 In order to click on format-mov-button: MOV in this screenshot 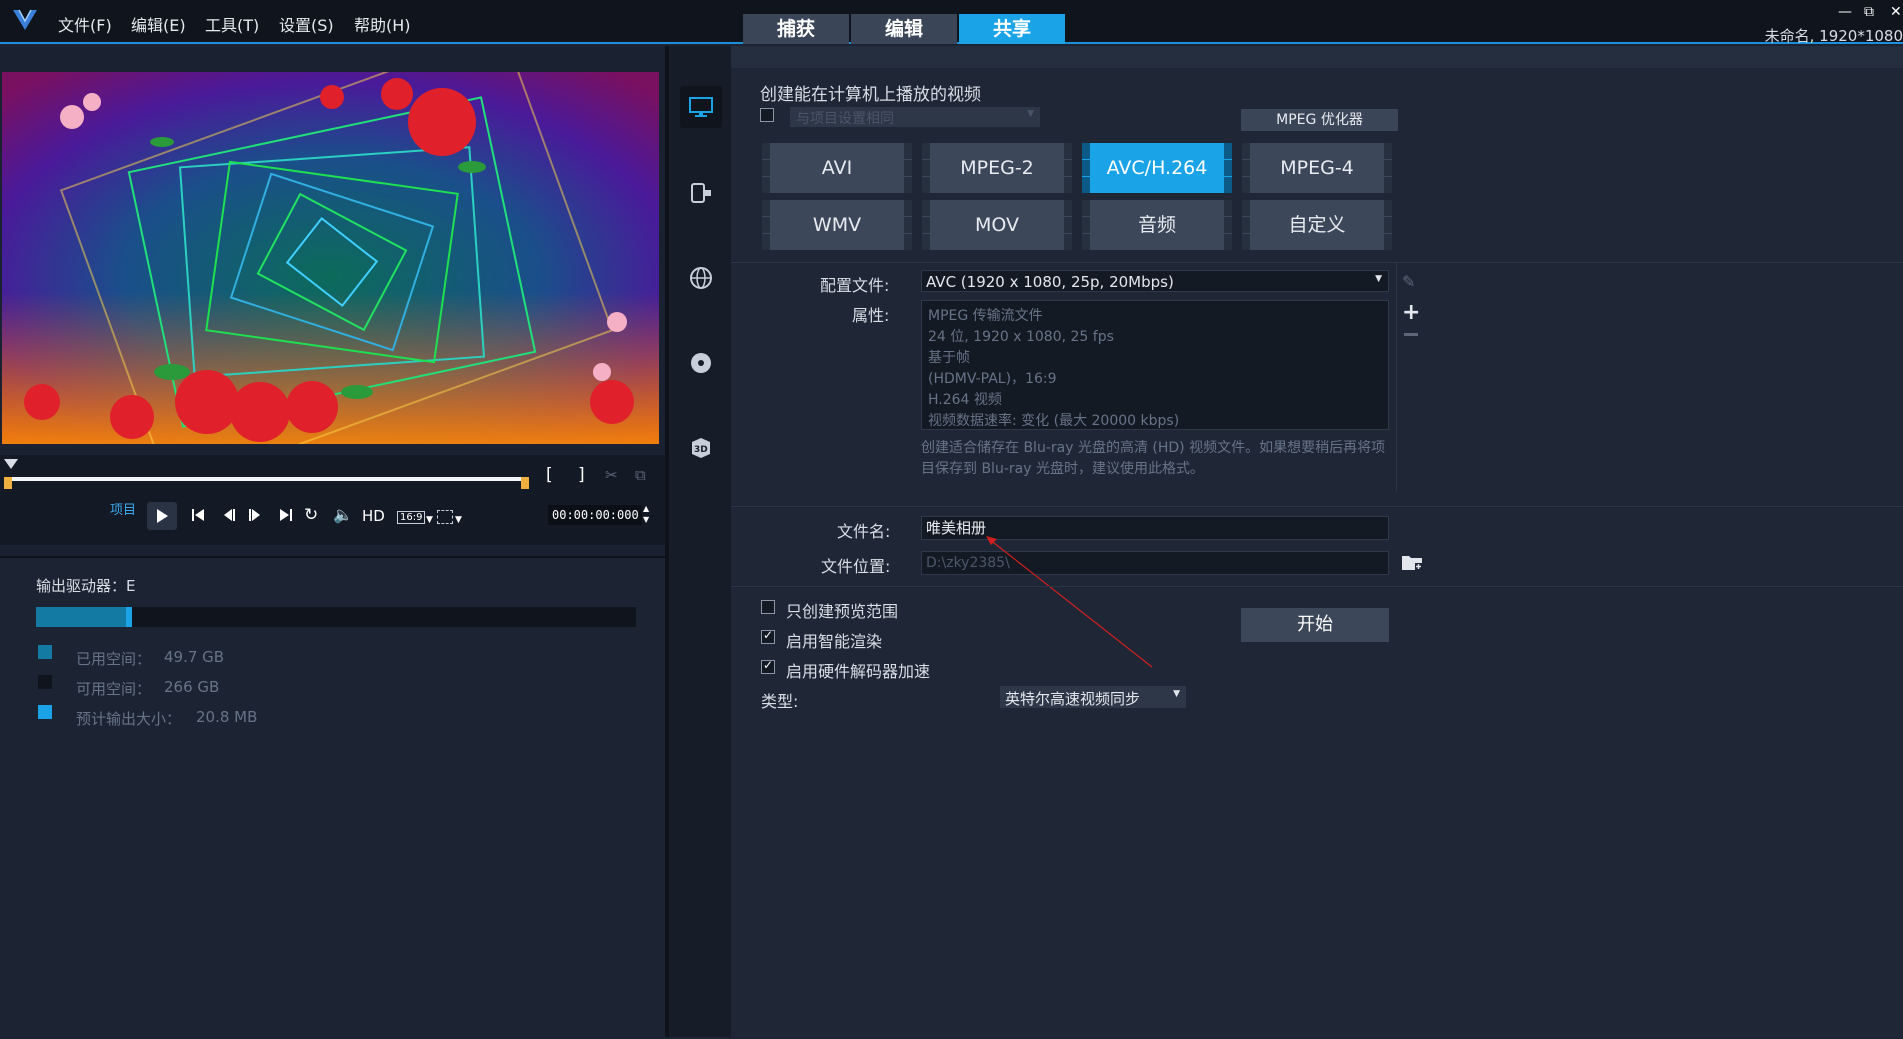, I will do `click(997, 225)`.